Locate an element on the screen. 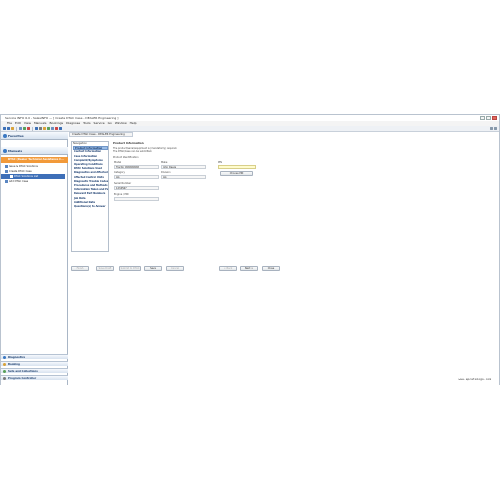 Image resolution: width=500 pixels, height=500 pixels. back-button: < Back is located at coordinates (228, 268).